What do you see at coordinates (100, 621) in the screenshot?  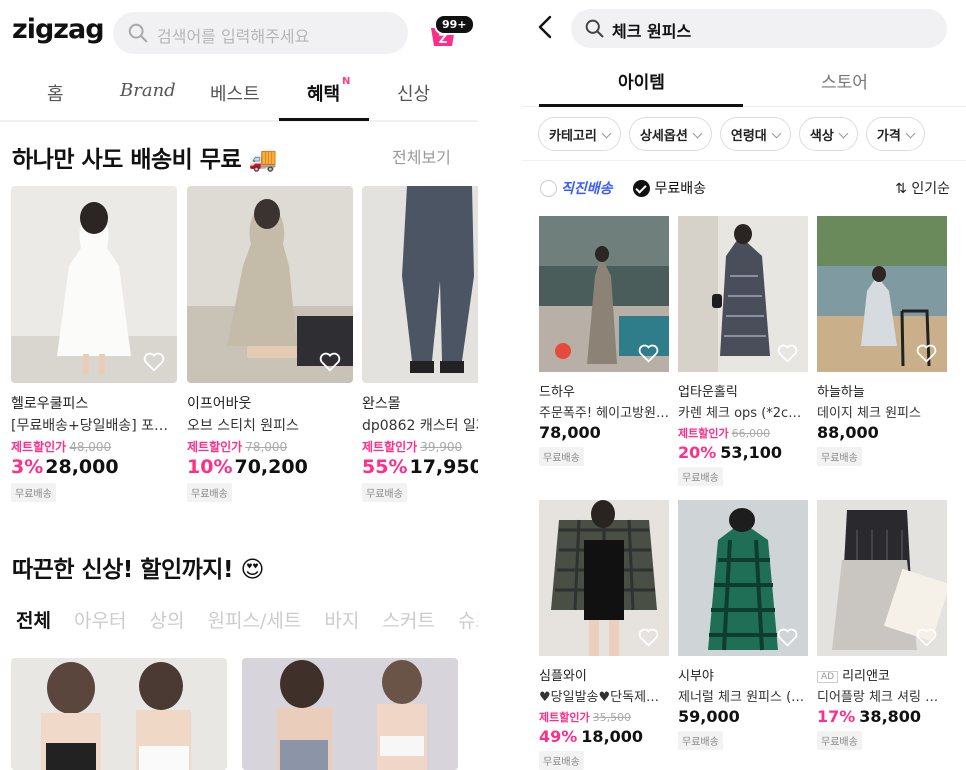 I see `category-tab-outer: 아우터` at bounding box center [100, 621].